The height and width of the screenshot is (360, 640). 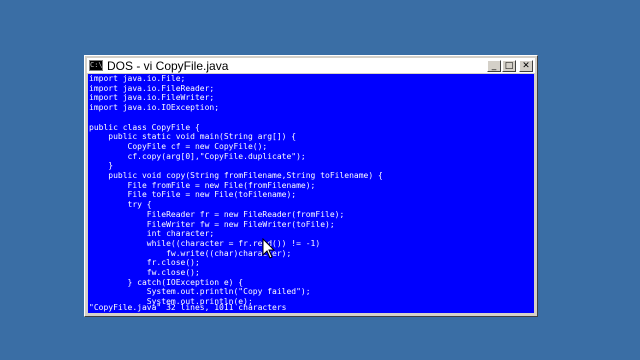 What do you see at coordinates (197, 156) in the screenshot?
I see `code-line: cf.copy(arg[0],"CopyFile.duplicate");` at bounding box center [197, 156].